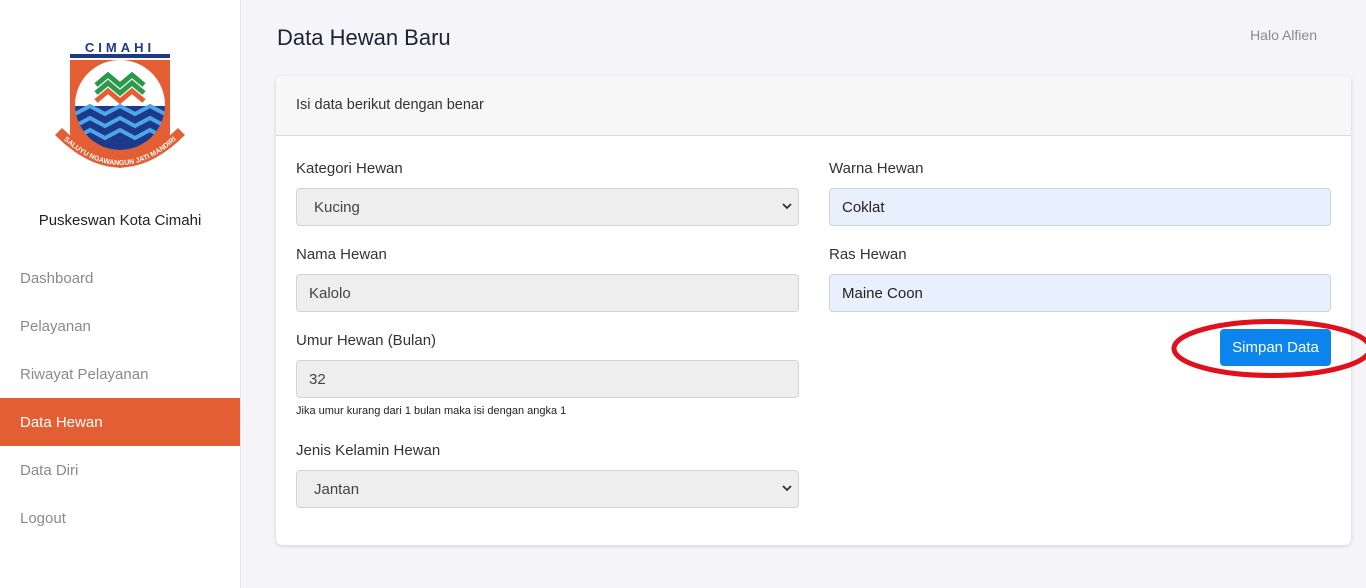 The image size is (1366, 588). I want to click on user-greeting: Halo Alfien, so click(1283, 35).